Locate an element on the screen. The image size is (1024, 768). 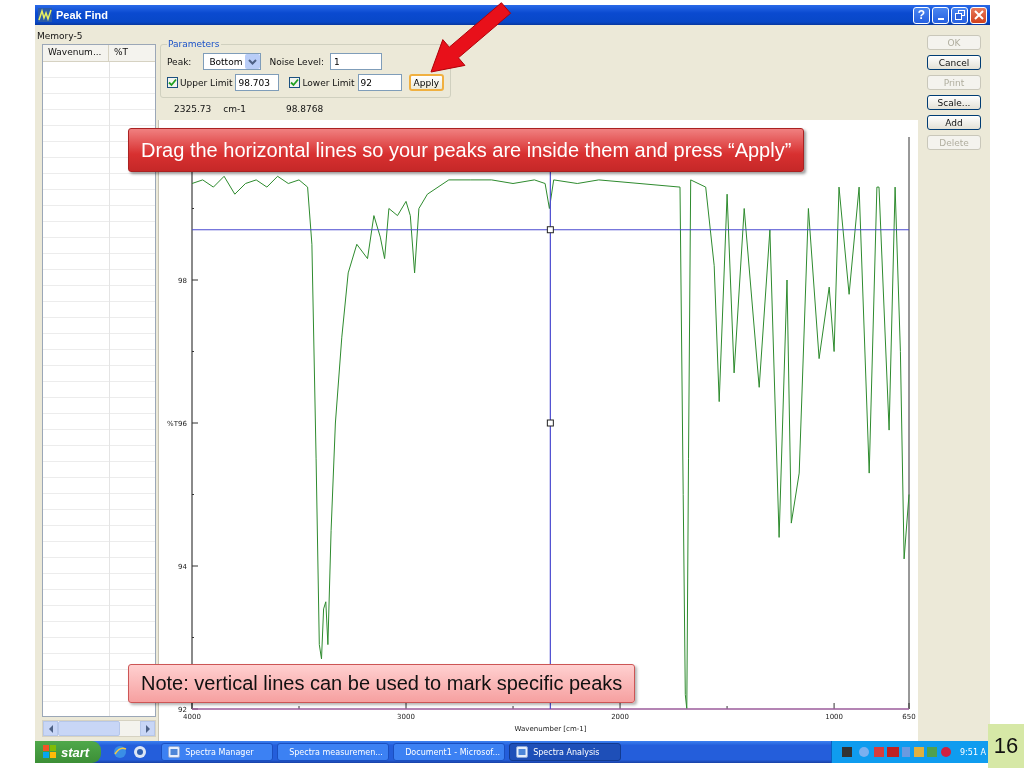
clock: 9:51 A is located at coordinates (973, 752).